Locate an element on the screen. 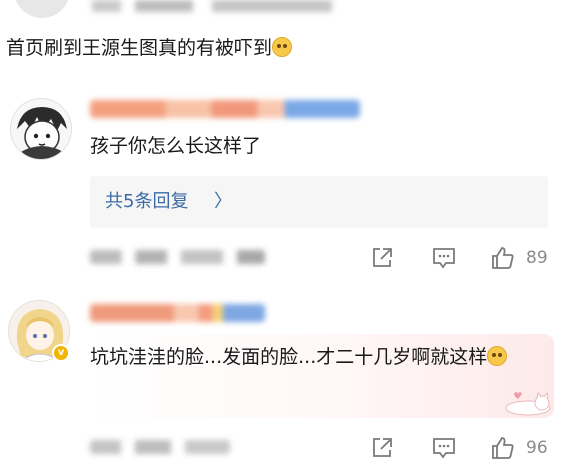 This screenshot has height=464, width=562. verified-badge-icon: v is located at coordinates (61, 353).